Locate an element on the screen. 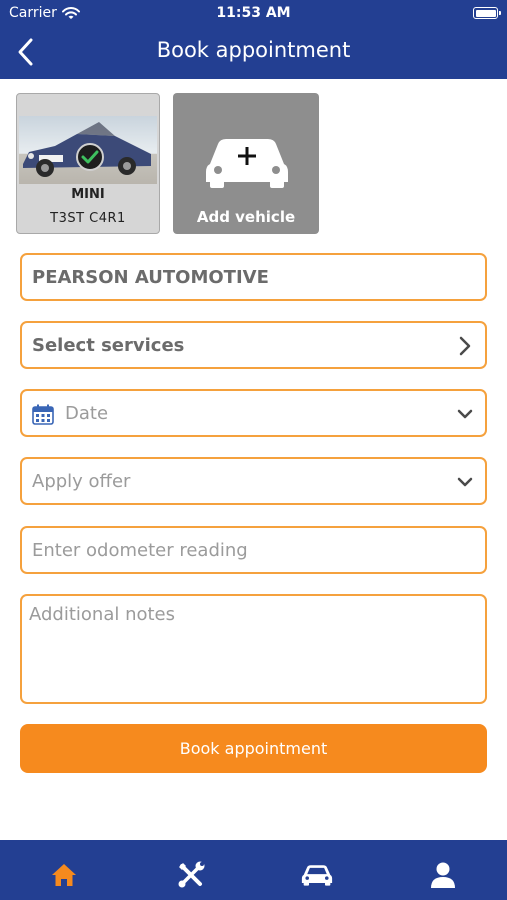 This screenshot has width=507, height=900. add-vehicle-button: Add vehicle is located at coordinates (246, 163).